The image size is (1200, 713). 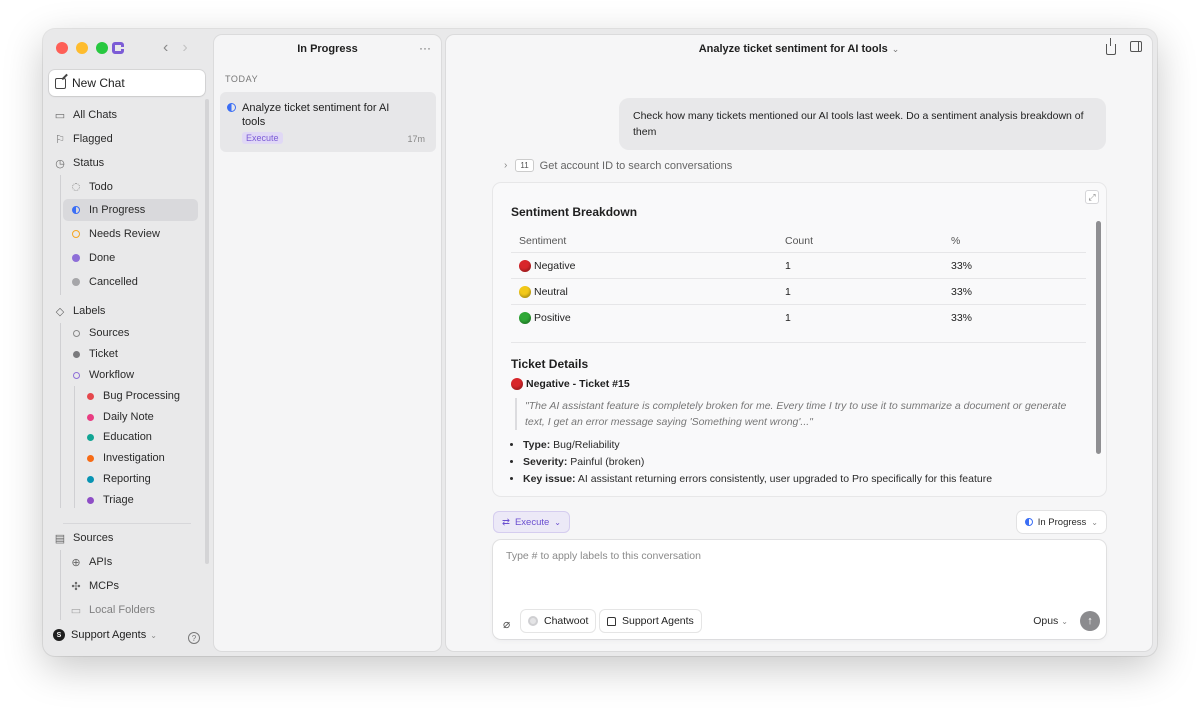 I want to click on breakdown-heading: Sentiment Breakdown, so click(x=574, y=212).